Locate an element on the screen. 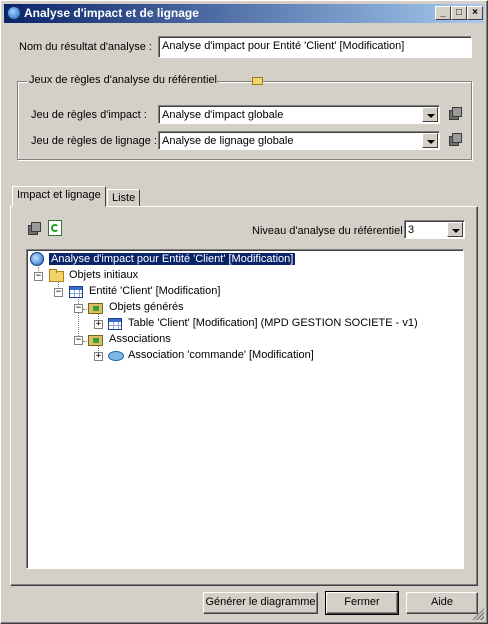 The image size is (488, 624). lineage-properties-icon is located at coordinates (455, 140).